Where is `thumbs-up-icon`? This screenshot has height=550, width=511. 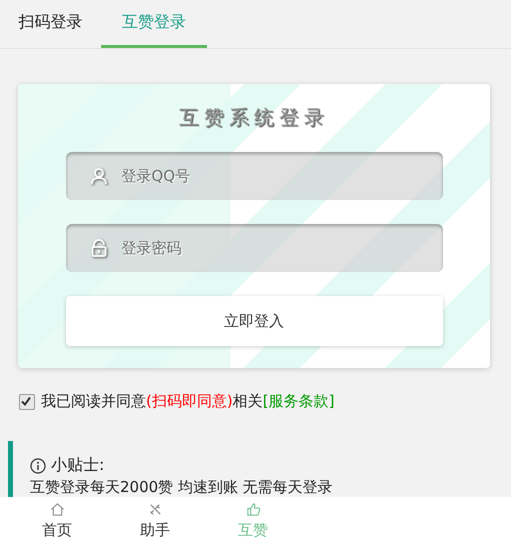
thumbs-up-icon is located at coordinates (253, 509).